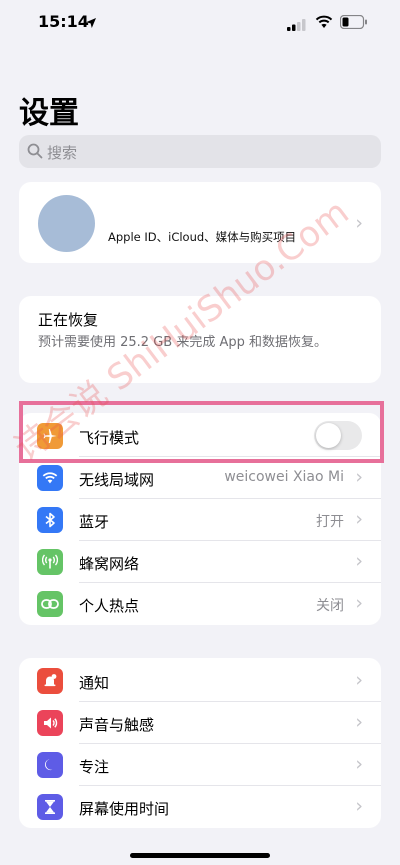  What do you see at coordinates (117, 480) in the screenshot?
I see `row-label-wifi: 无线局域网` at bounding box center [117, 480].